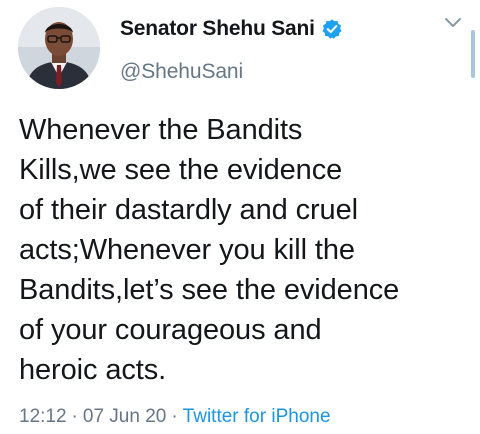  Describe the element at coordinates (231, 49) in the screenshot. I see `author-names: Senator Shehu Sani @ShehuSani` at that location.